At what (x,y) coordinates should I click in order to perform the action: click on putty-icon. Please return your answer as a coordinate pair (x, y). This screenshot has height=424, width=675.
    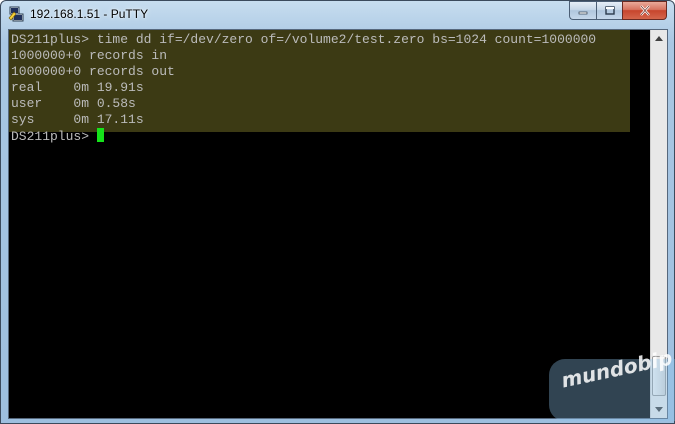
    Looking at the image, I should click on (16, 14).